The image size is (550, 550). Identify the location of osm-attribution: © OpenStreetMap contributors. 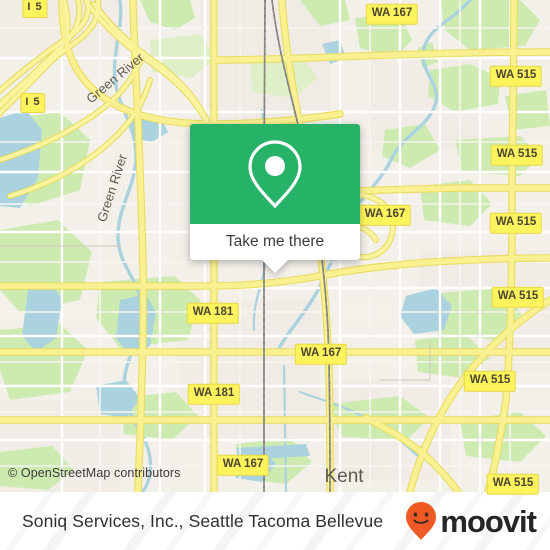
(94, 473).